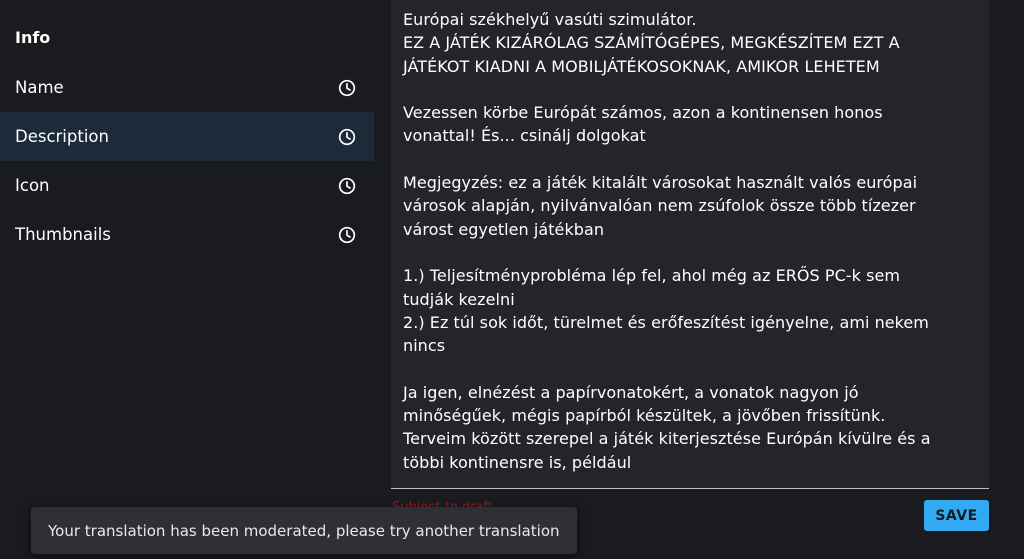 The width and height of the screenshot is (1024, 559). Describe the element at coordinates (550, 19) in the screenshot. I see `description-line: Európai székhelyű vasúti szimulátor.` at that location.